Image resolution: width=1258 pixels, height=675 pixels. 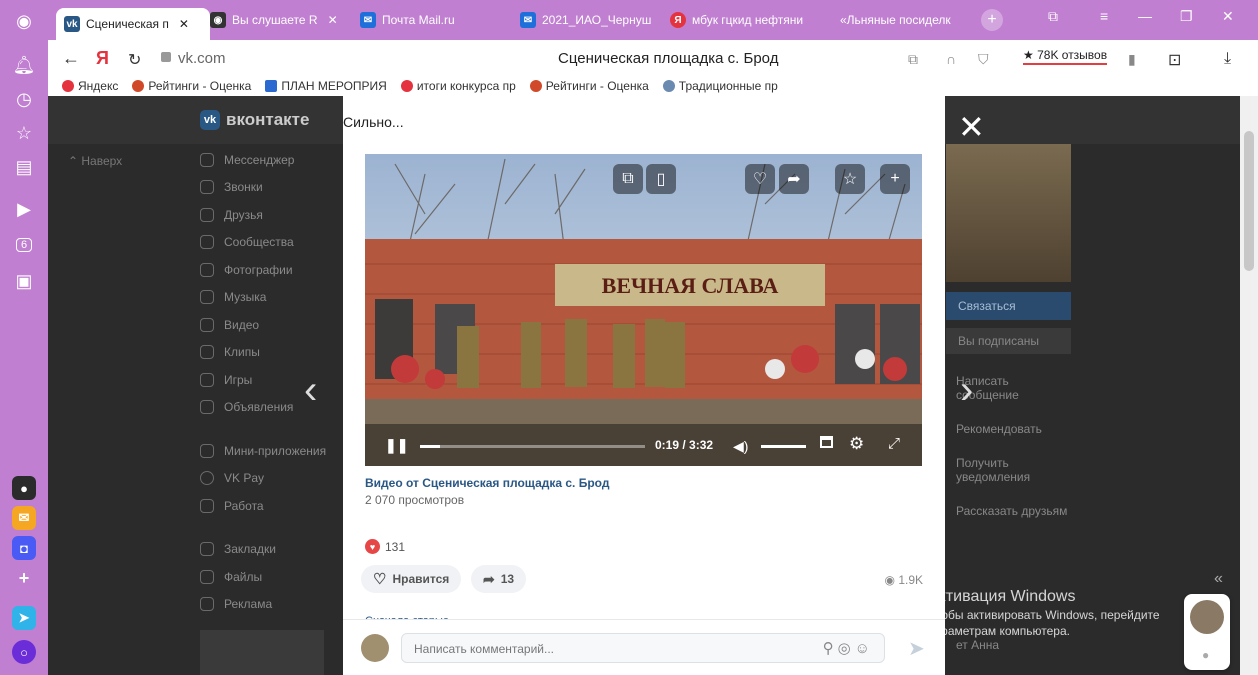 What do you see at coordinates (24, 99) in the screenshot?
I see `history-icon: ◷` at bounding box center [24, 99].